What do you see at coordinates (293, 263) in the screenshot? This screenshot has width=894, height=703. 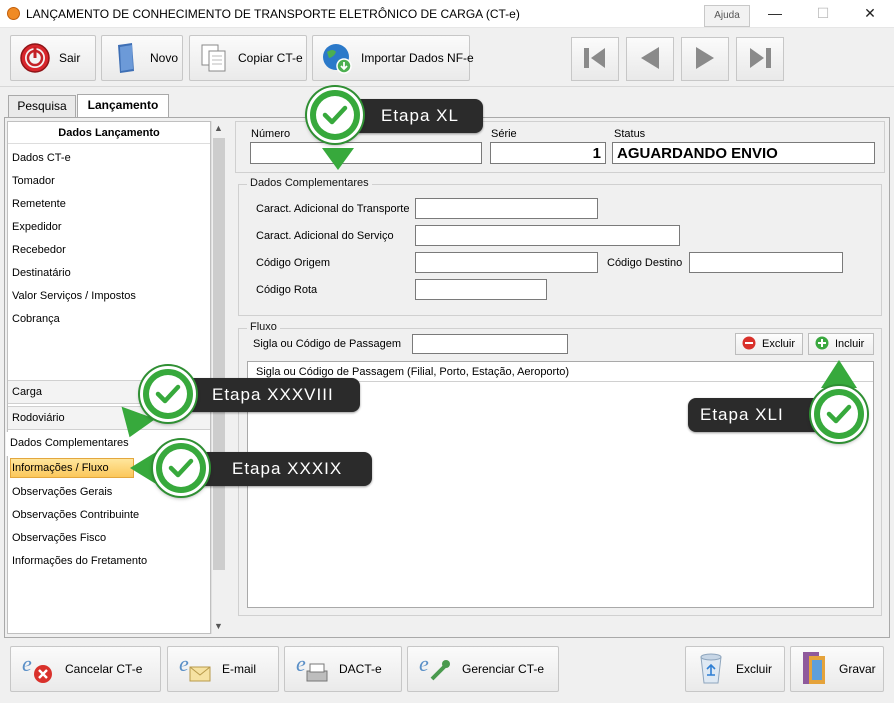 I see `codigo-origem-label: Código Origem` at bounding box center [293, 263].